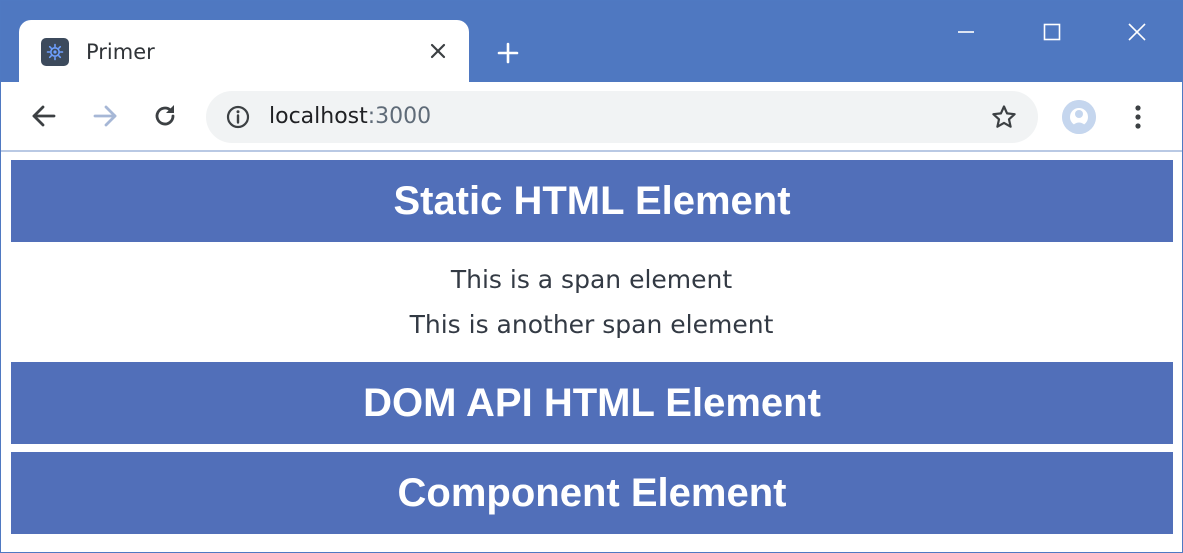 The height and width of the screenshot is (553, 1183). What do you see at coordinates (244, 52) in the screenshot?
I see `tab-primer: Primer` at bounding box center [244, 52].